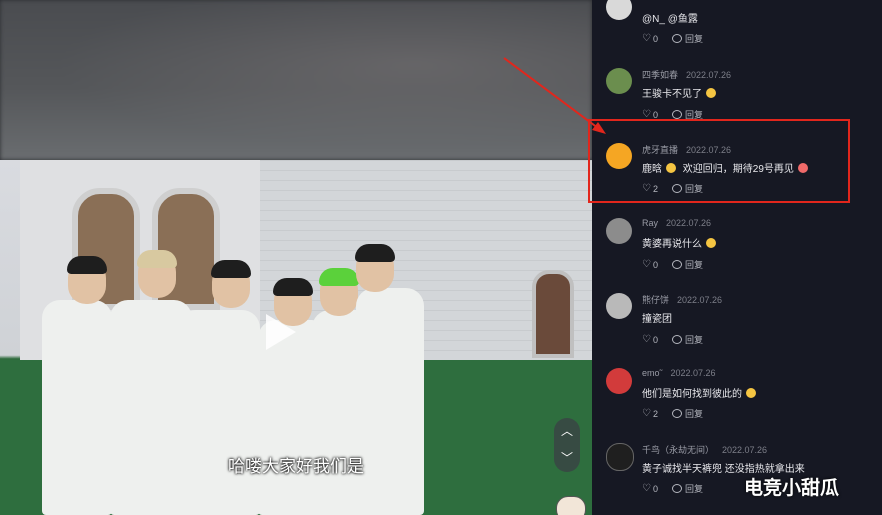 This screenshot has height=515, width=882. What do you see at coordinates (792, 488) in the screenshot?
I see `watermark: 电竞小甜瓜` at bounding box center [792, 488].